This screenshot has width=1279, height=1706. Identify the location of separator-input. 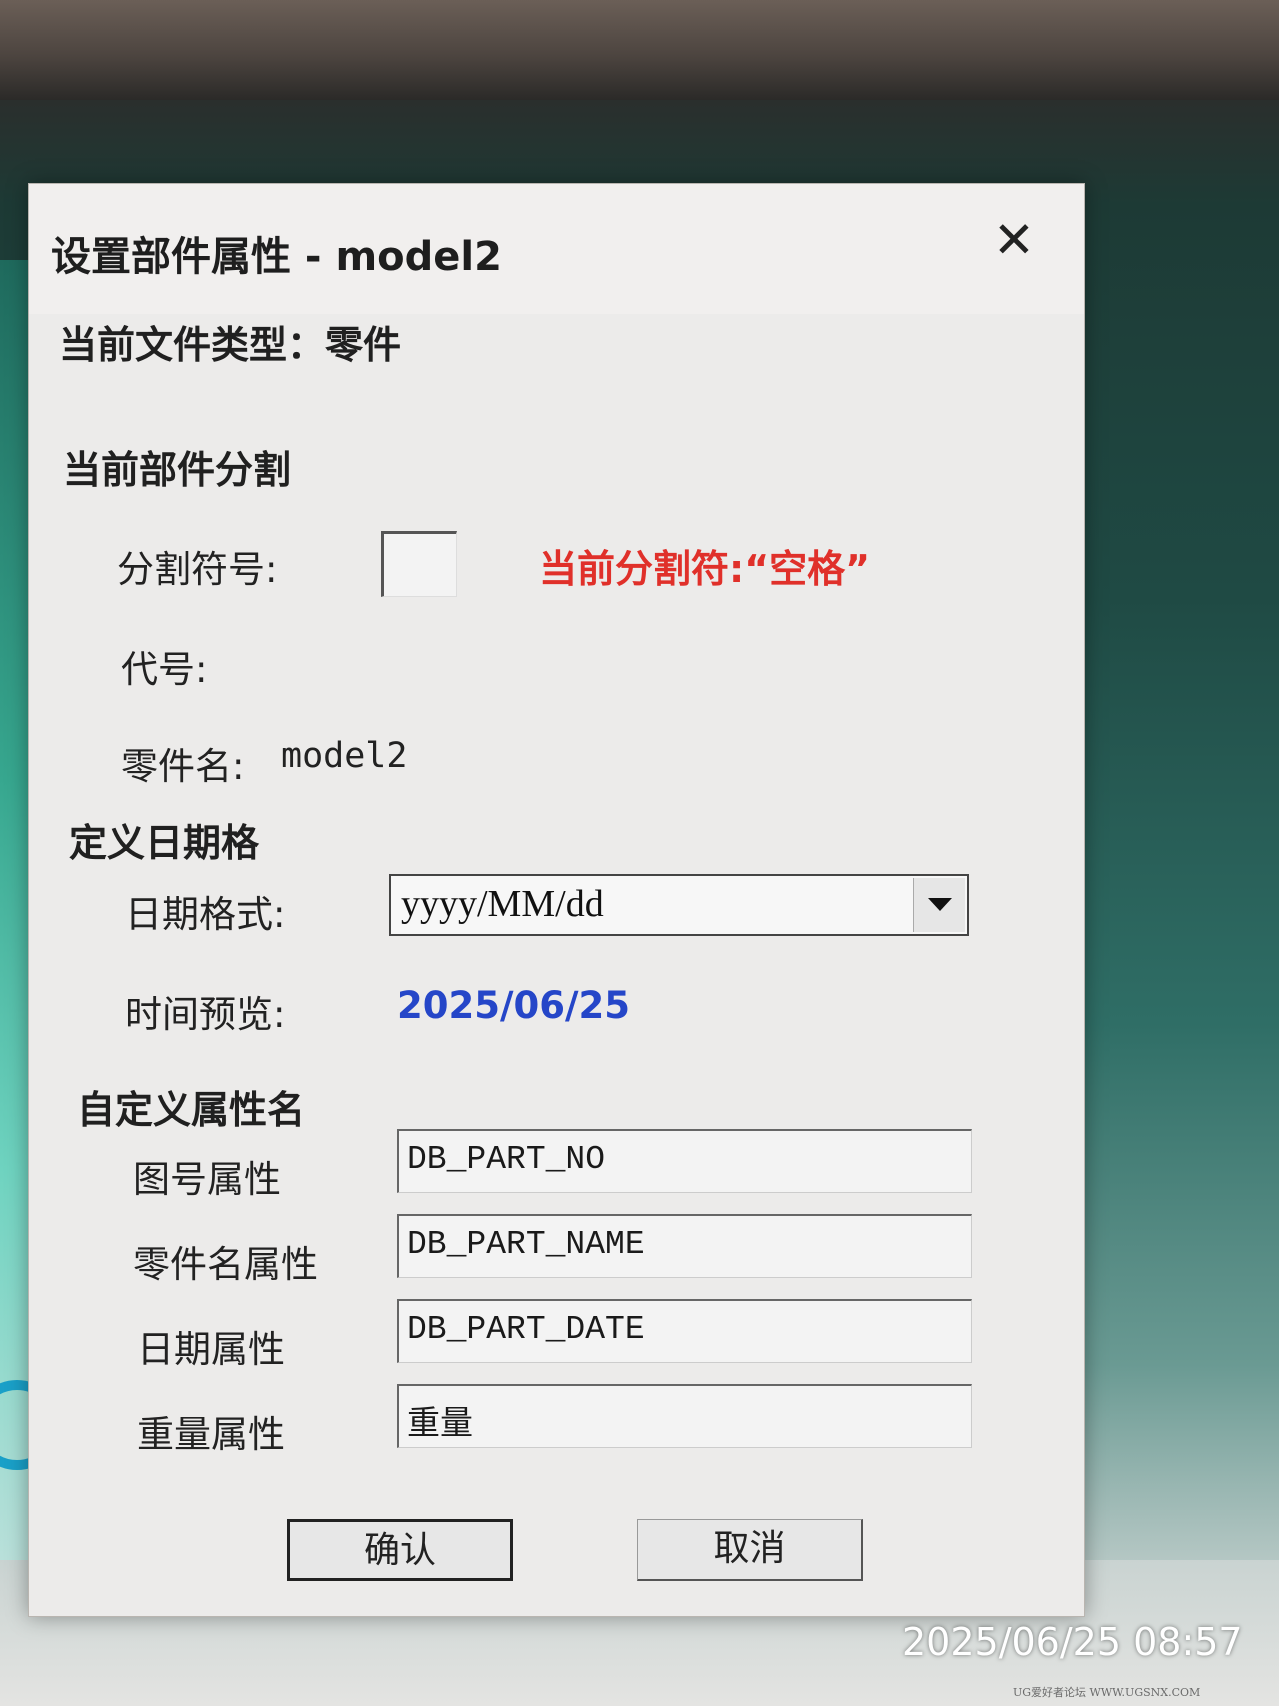
(419, 564).